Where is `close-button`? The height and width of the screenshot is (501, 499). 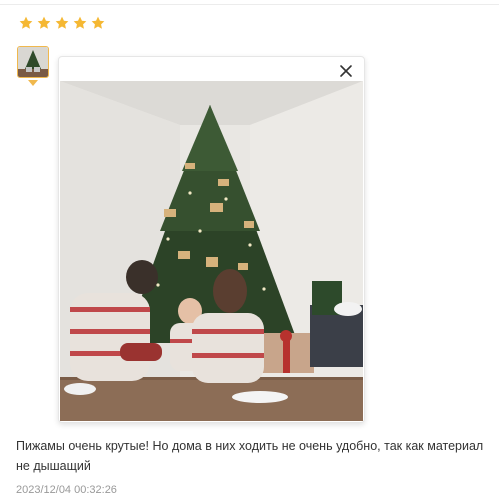
close-button is located at coordinates (346, 71).